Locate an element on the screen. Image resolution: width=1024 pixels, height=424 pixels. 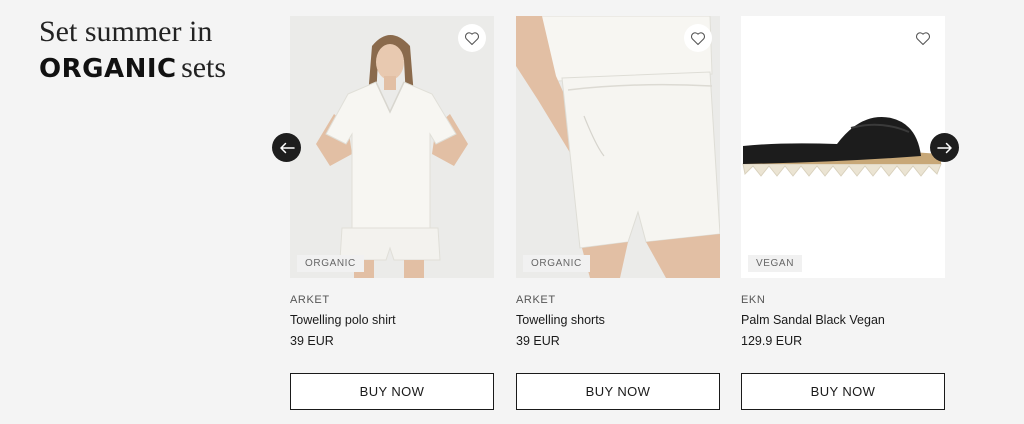
promo-headline: Set summer in ORGANIC sets is located at coordinates (132, 53).